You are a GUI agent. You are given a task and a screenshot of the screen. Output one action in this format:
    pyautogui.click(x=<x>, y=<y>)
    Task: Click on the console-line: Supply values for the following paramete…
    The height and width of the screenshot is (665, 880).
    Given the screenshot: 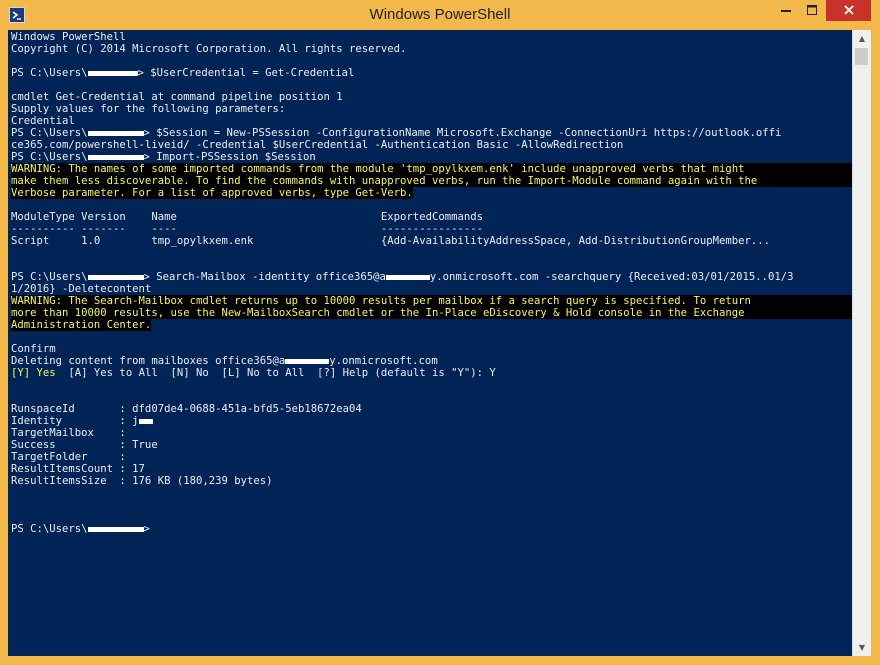 What is the action you would take?
    pyautogui.click(x=148, y=109)
    